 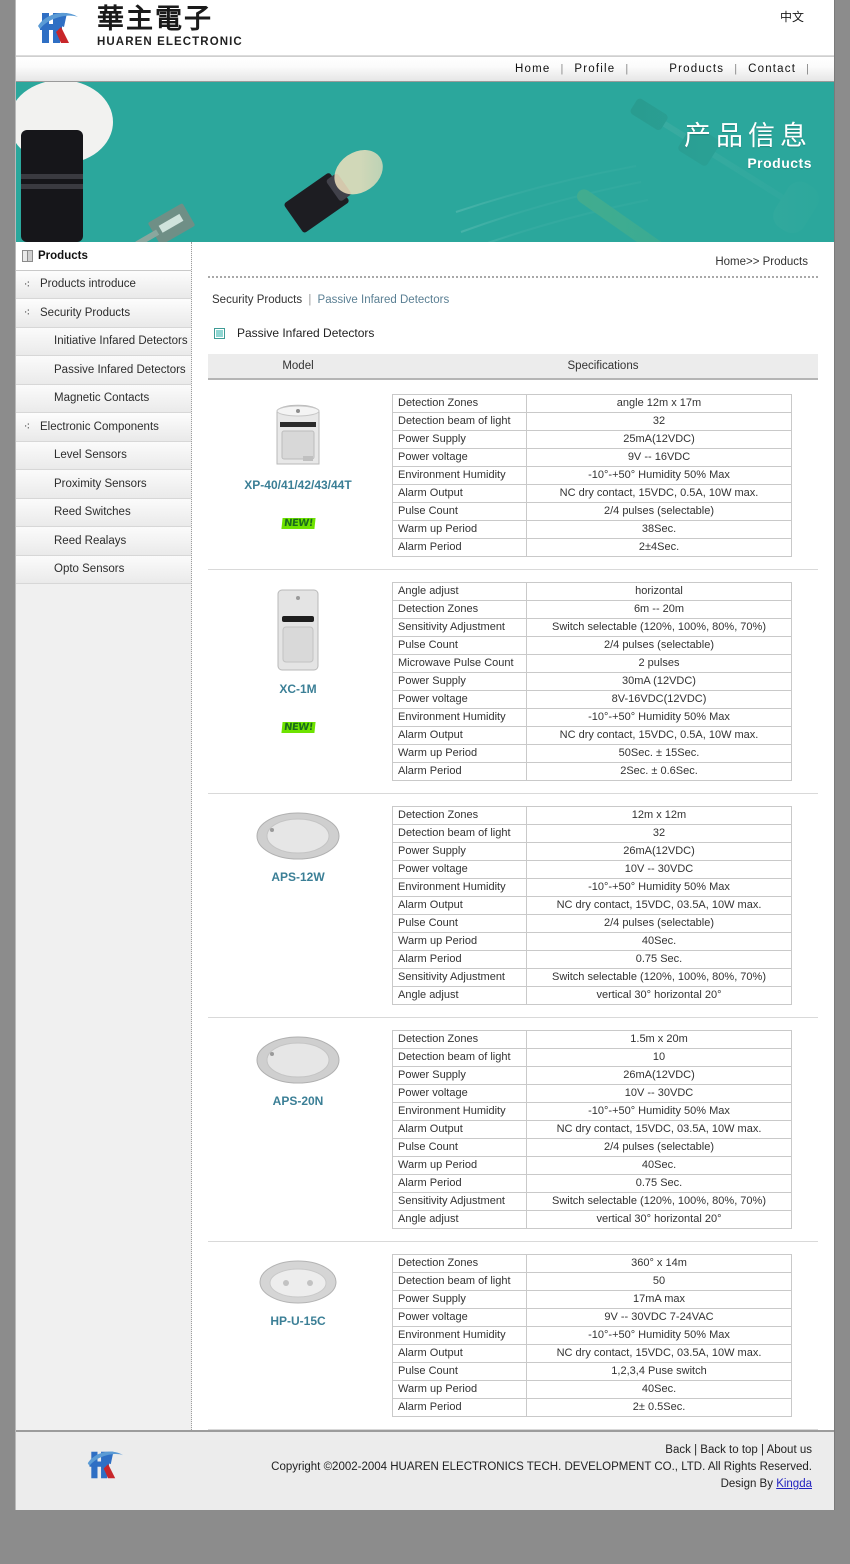 I want to click on product-model-cell: APS-12W, so click(x=298, y=845).